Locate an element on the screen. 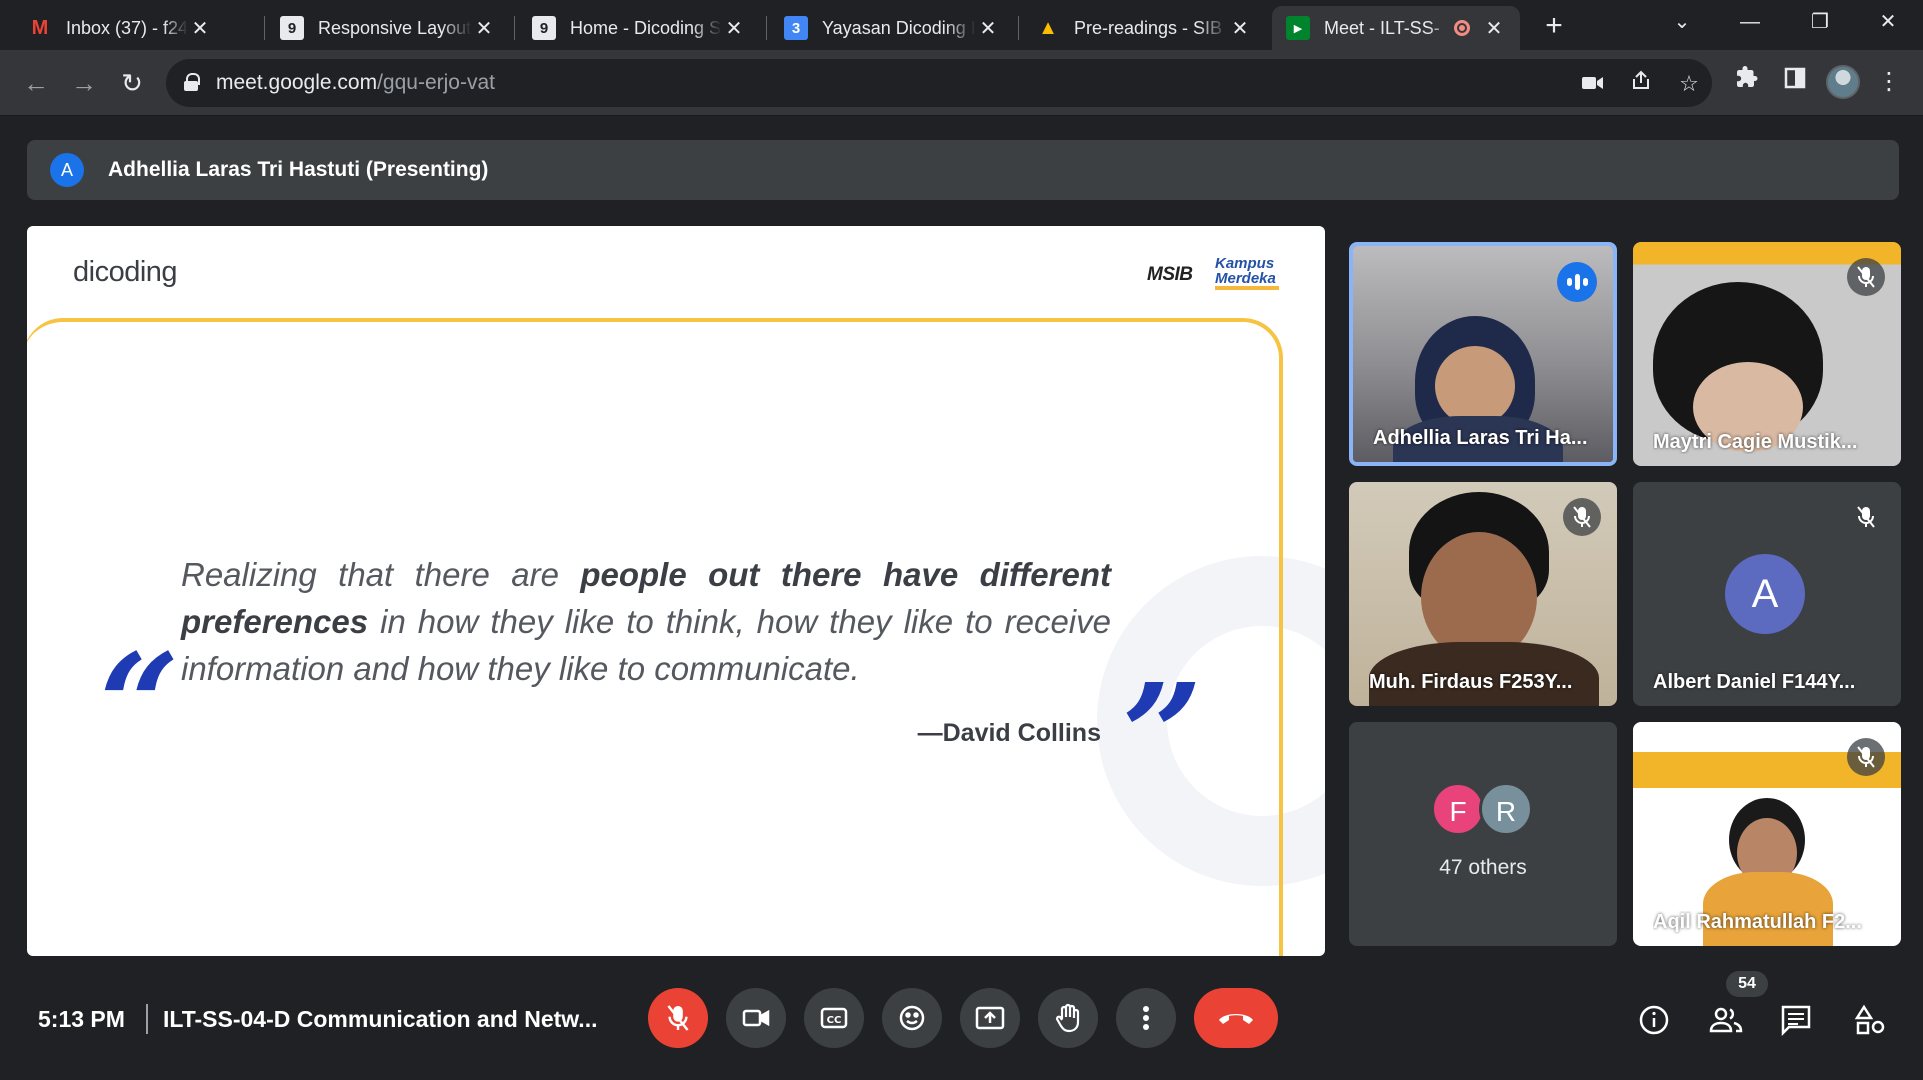  captions-button: CC is located at coordinates (834, 1018).